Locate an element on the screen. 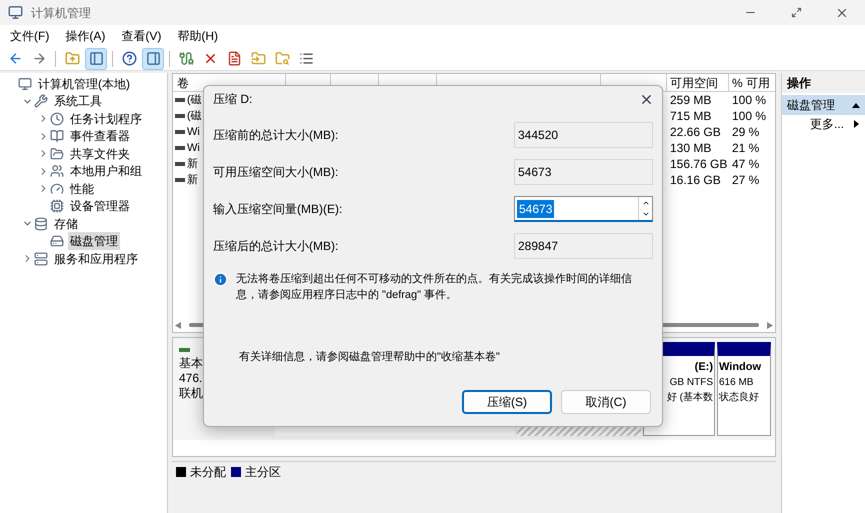 The image size is (865, 513). dialog-title: 压缩 D: is located at coordinates (232, 99).